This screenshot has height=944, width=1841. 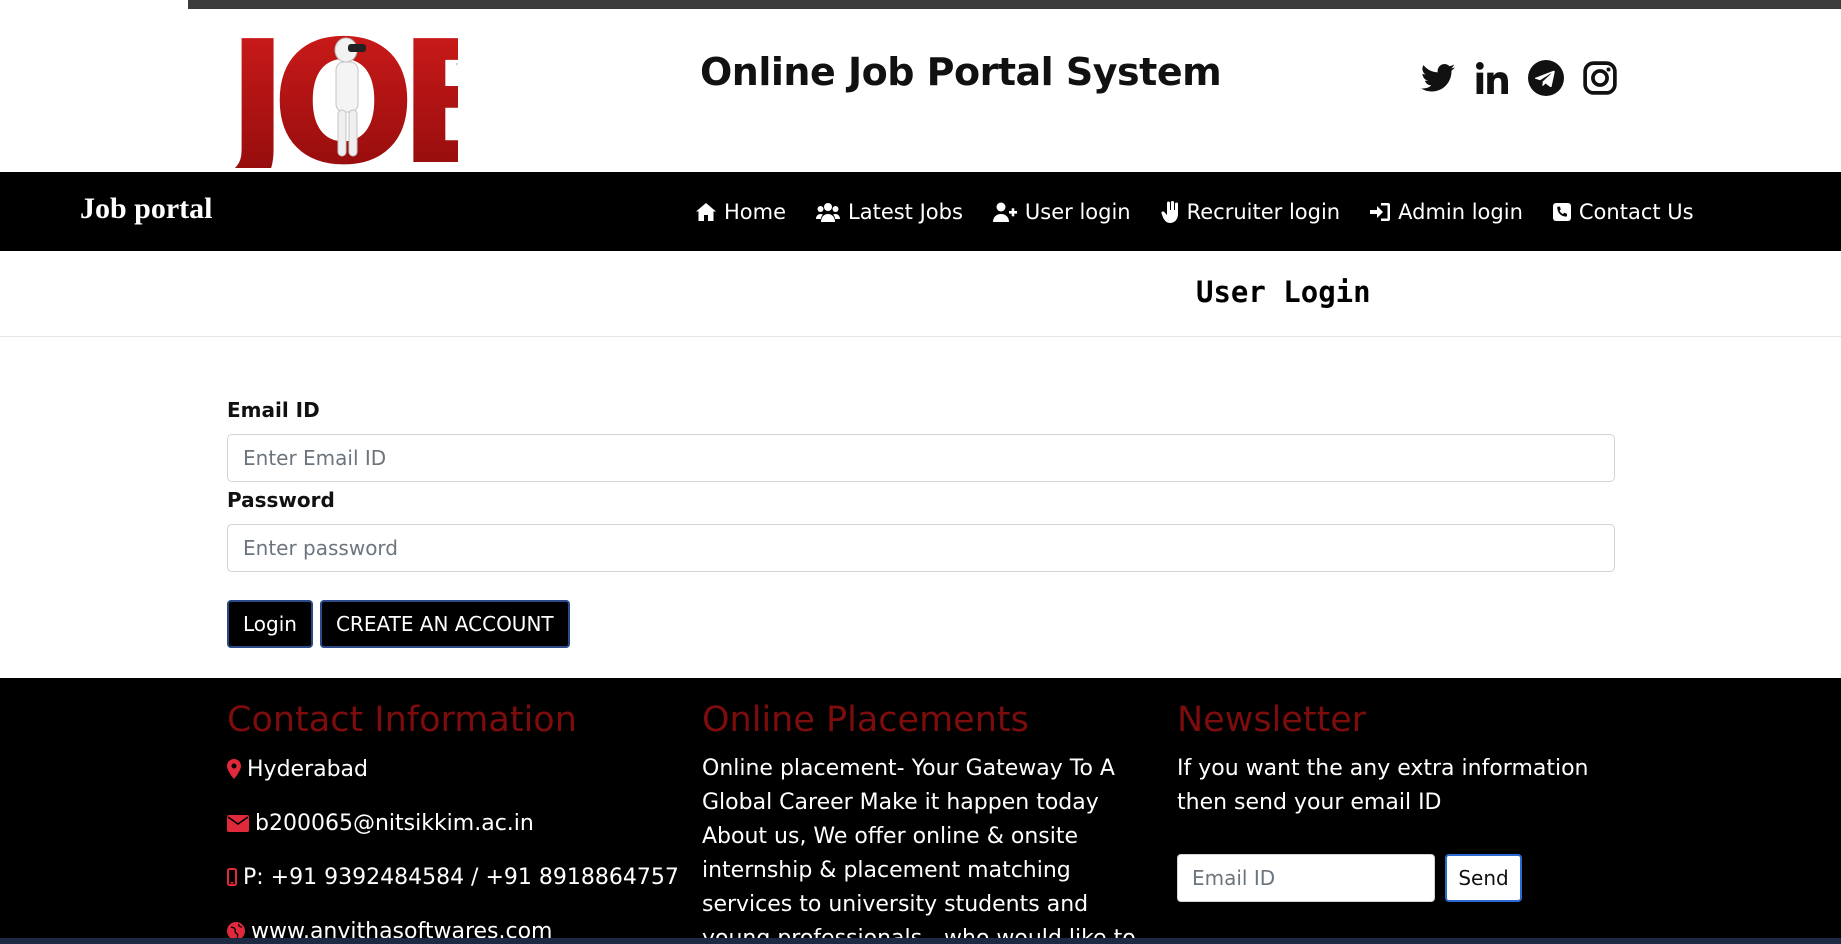 I want to click on contact-city: Hyderabad, so click(x=453, y=769).